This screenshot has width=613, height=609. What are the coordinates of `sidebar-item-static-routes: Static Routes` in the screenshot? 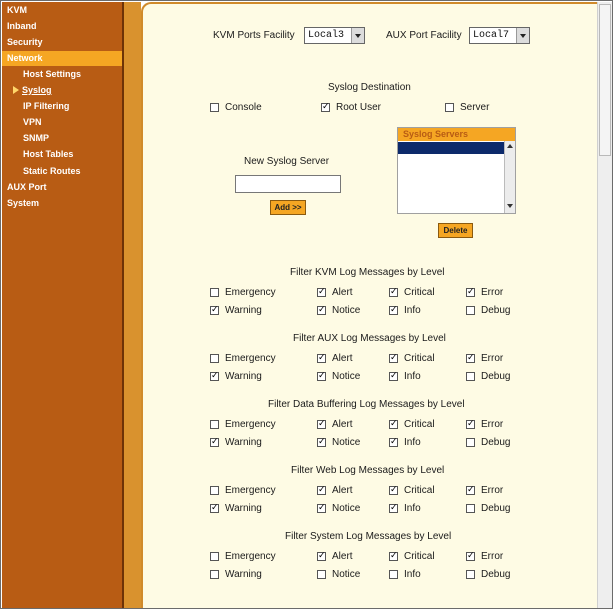 It's located at (62, 171).